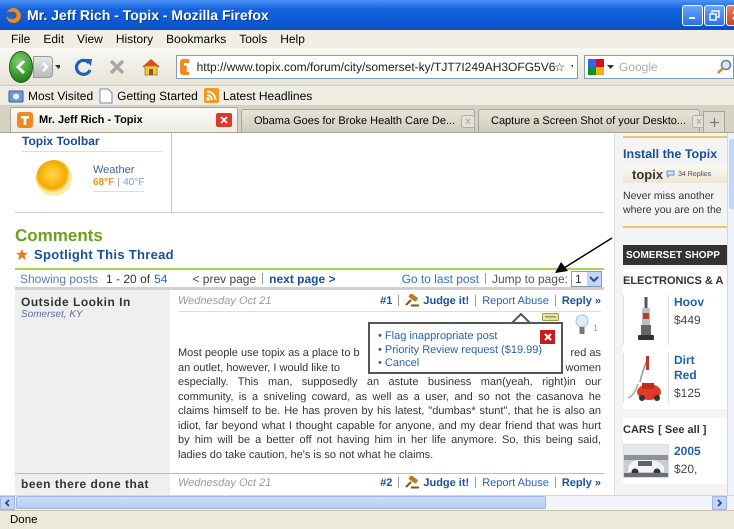 Image resolution: width=734 pixels, height=529 pixels. What do you see at coordinates (659, 66) in the screenshot?
I see `search-field: Google` at bounding box center [659, 66].